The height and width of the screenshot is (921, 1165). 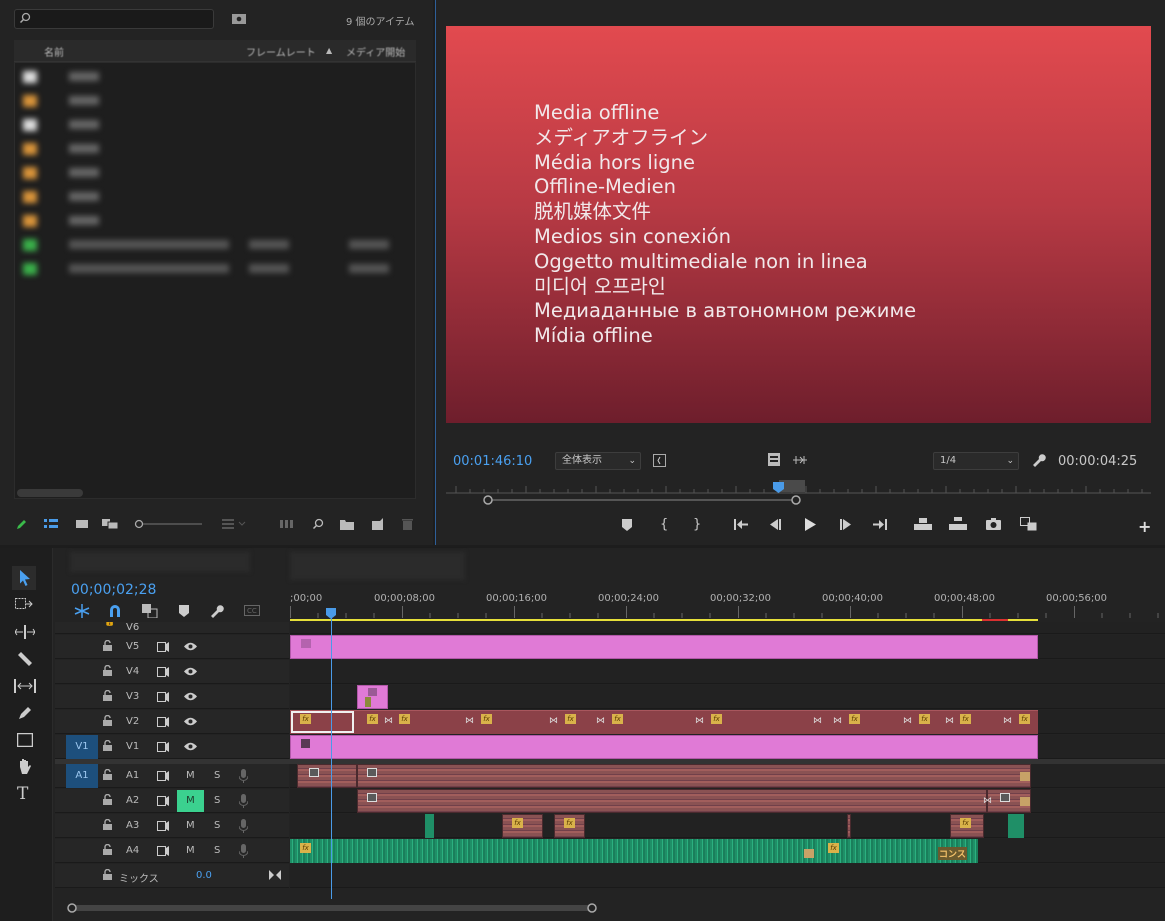 What do you see at coordinates (697, 524) in the screenshot?
I see `mark-out-icon: }` at bounding box center [697, 524].